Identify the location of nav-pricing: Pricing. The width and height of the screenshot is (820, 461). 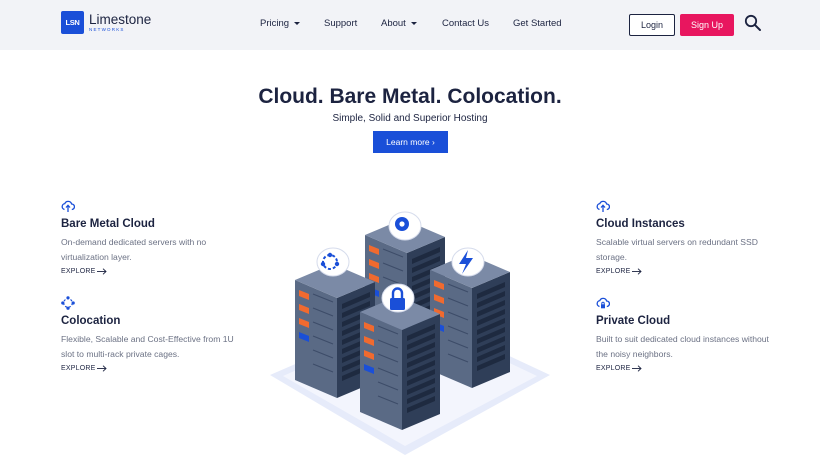
(280, 23).